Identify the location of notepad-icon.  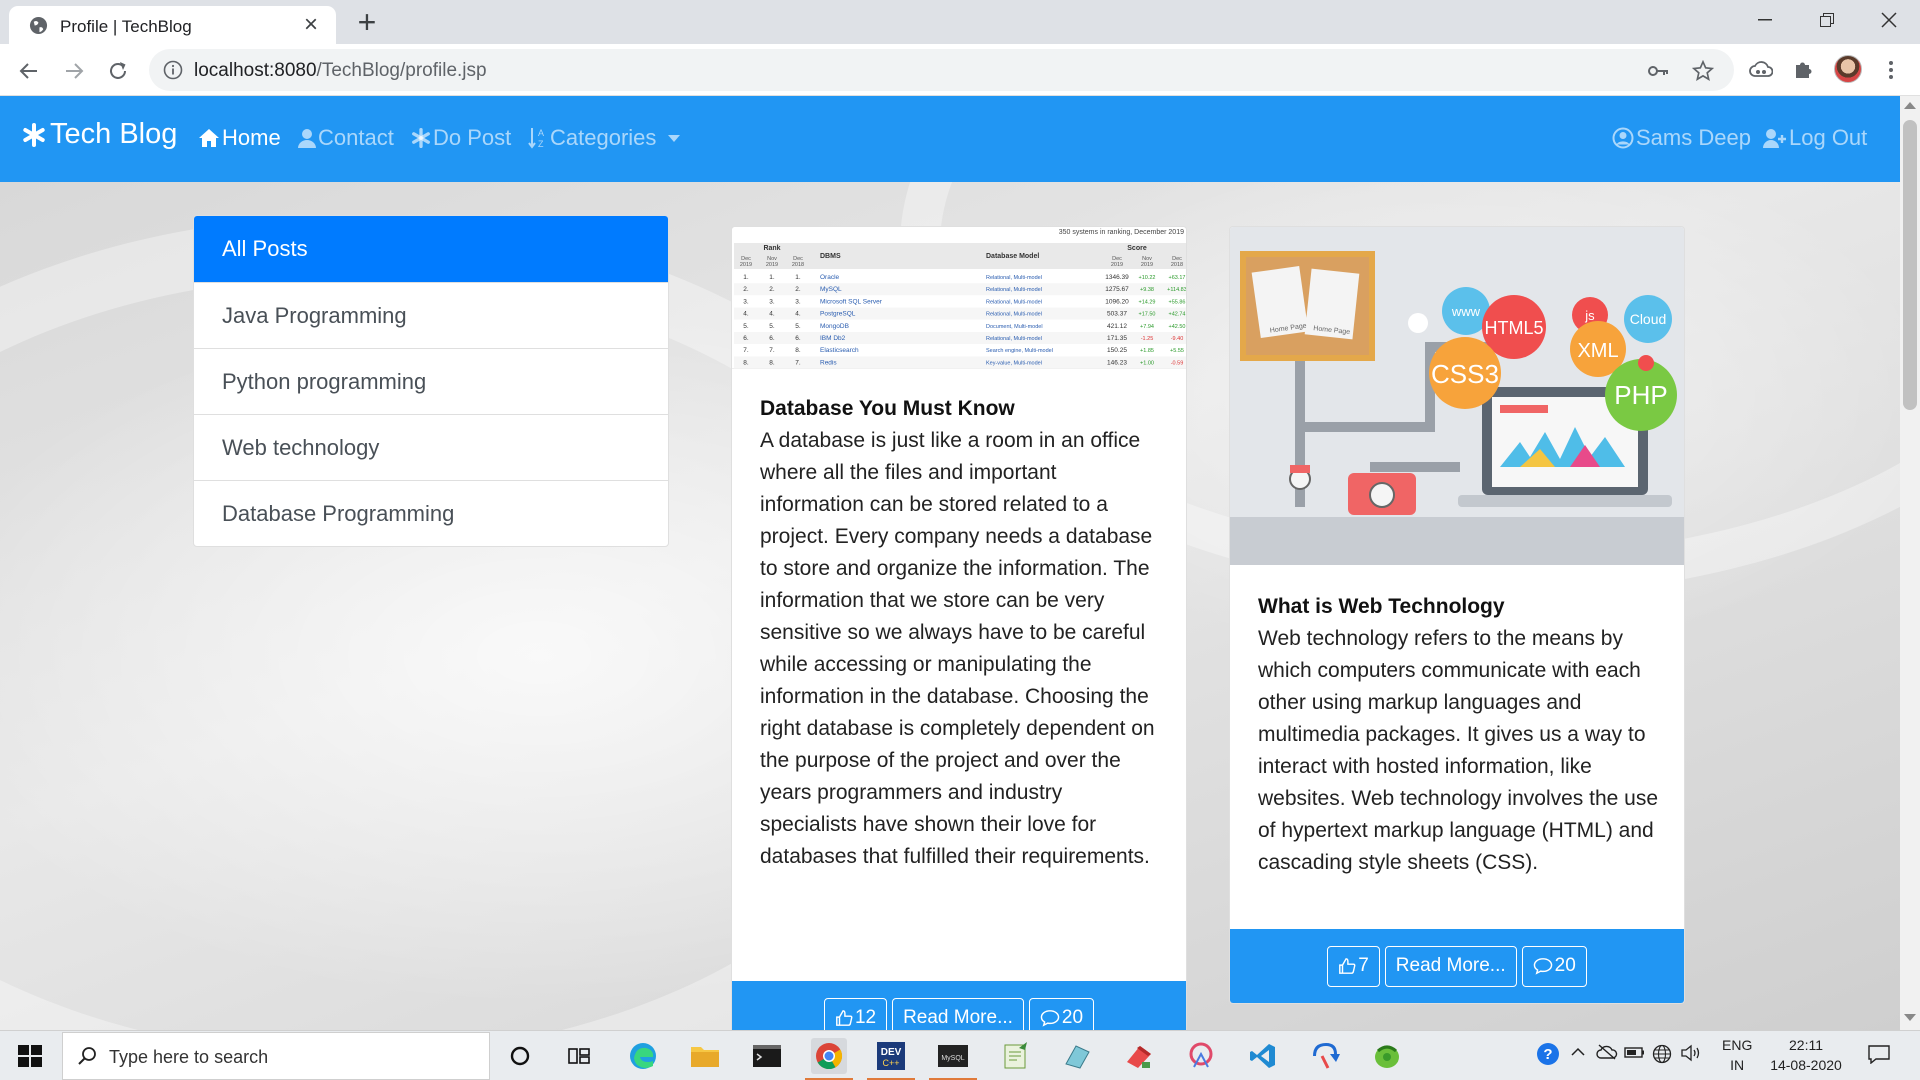
(1015, 1056).